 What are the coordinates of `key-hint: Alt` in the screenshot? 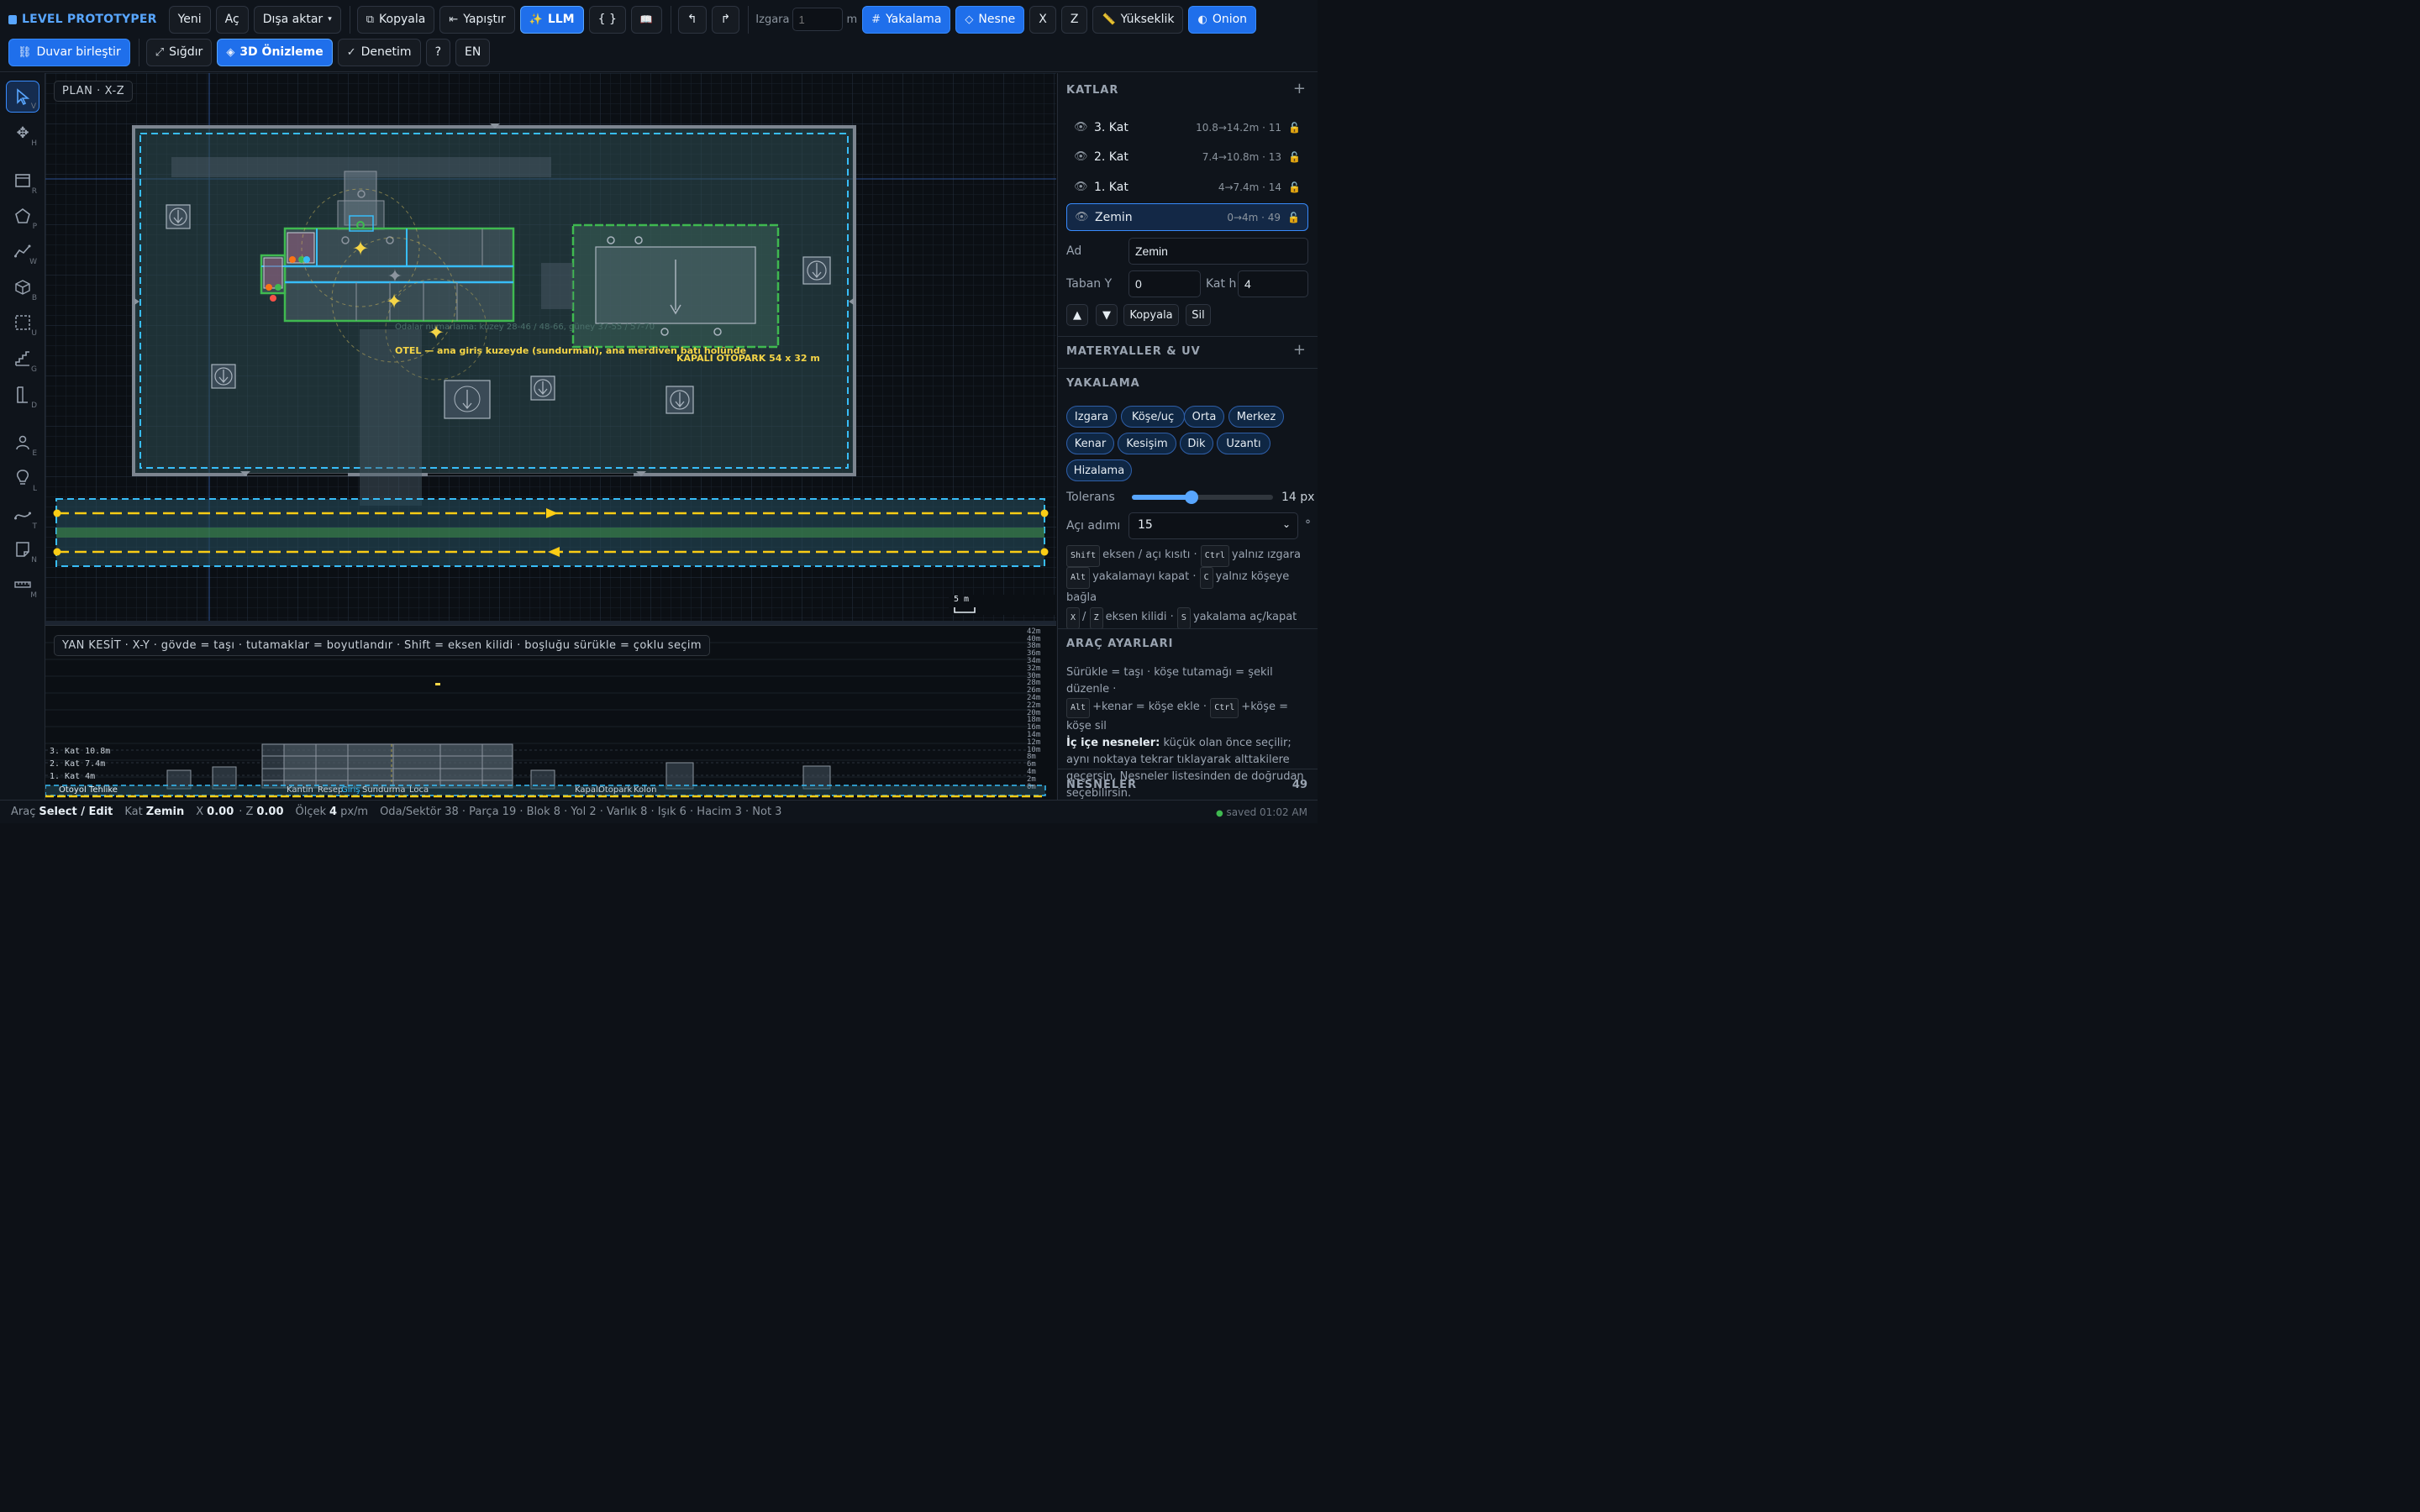 It's located at (1078, 578).